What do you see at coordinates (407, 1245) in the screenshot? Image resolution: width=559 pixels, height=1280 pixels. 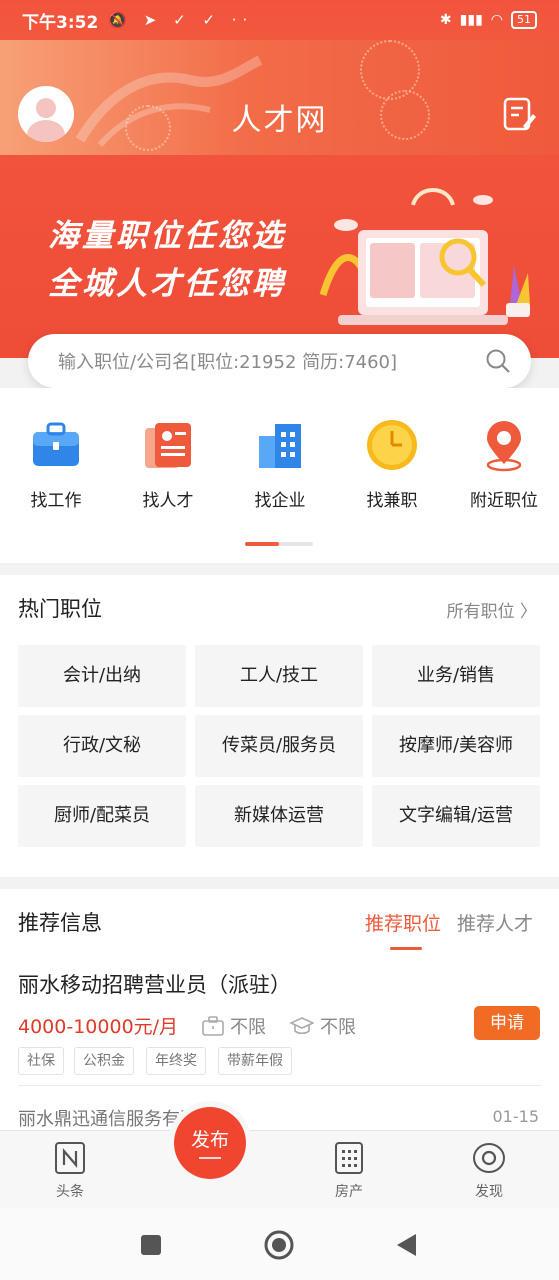 I see `back-icon` at bounding box center [407, 1245].